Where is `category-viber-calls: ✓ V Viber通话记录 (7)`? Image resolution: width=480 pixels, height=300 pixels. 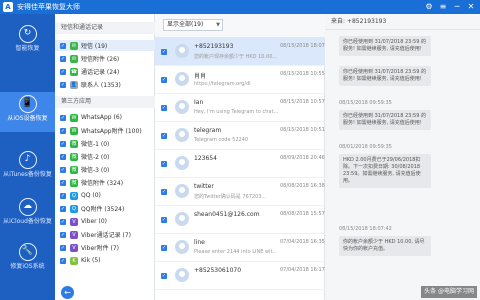 category-viber-calls: ✓ V Viber通话记录 (7) is located at coordinates (105, 234).